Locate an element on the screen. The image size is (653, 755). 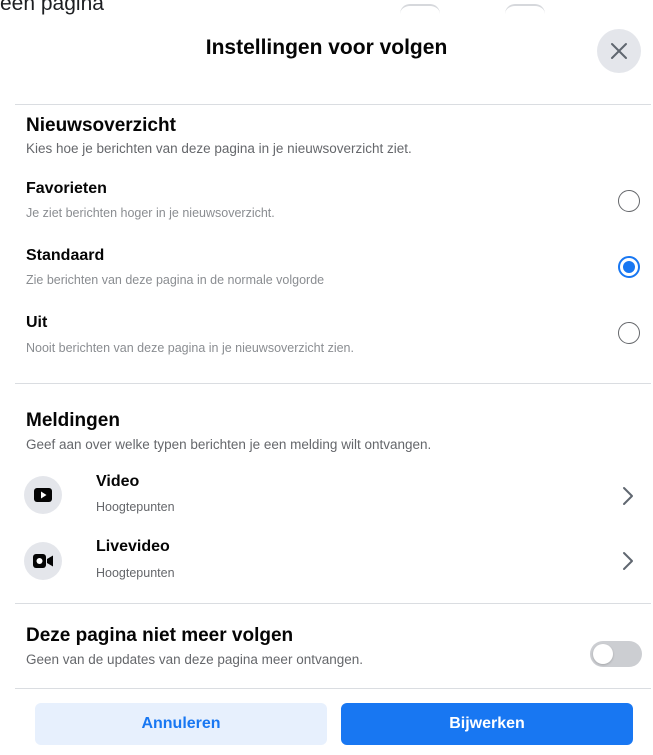
radio-favorites is located at coordinates (629, 201).